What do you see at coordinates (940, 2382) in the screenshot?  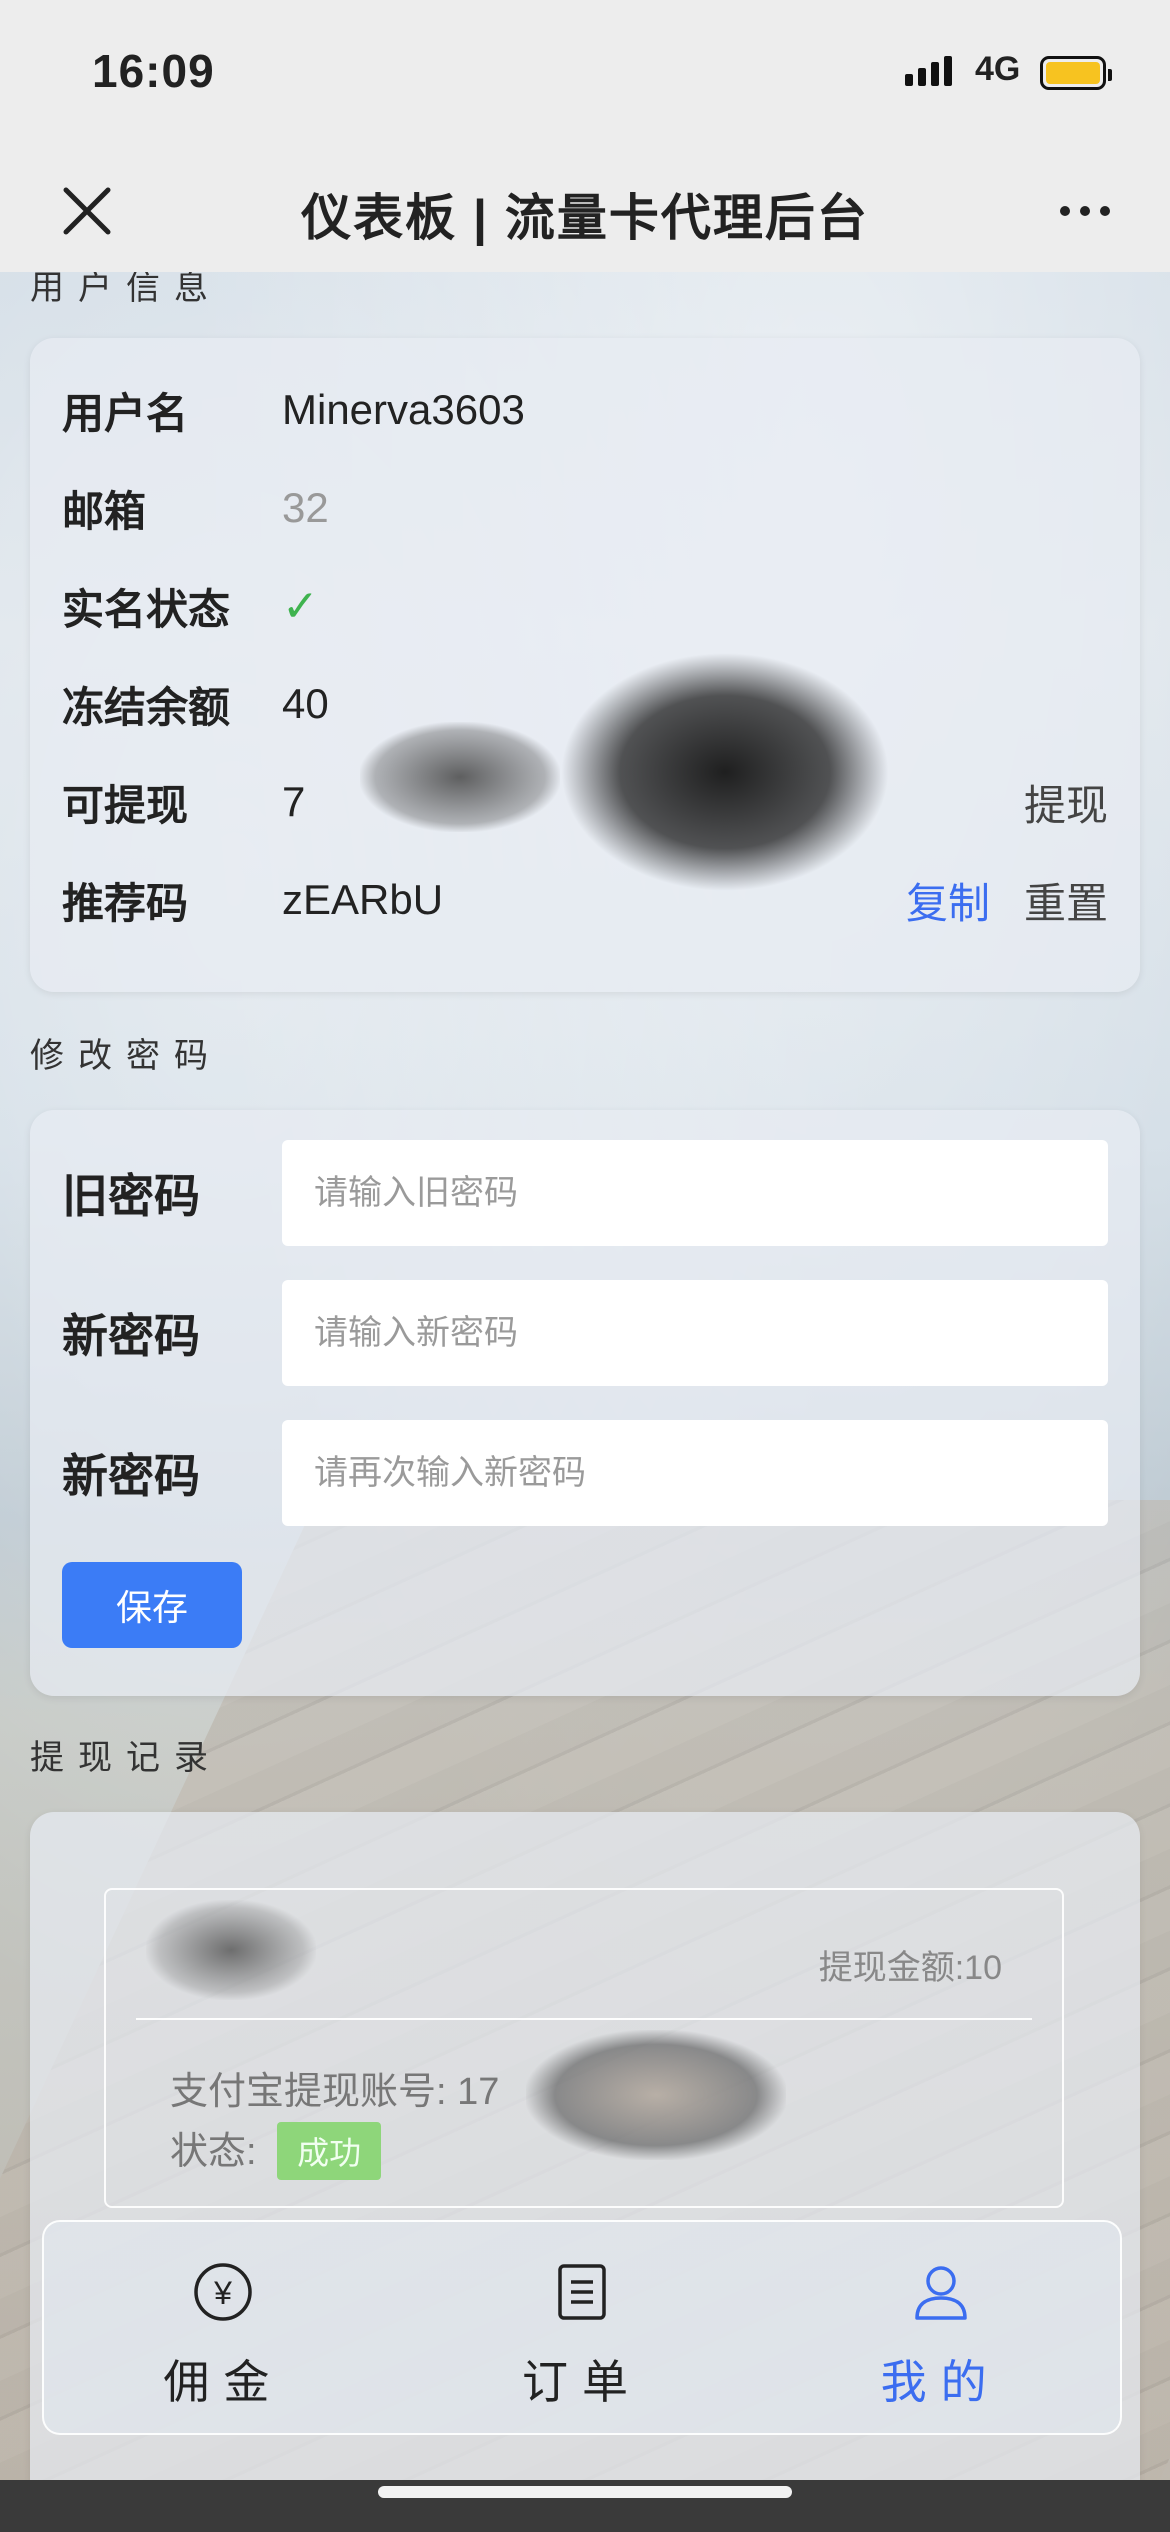 I see `tab-mine-label: 我的` at bounding box center [940, 2382].